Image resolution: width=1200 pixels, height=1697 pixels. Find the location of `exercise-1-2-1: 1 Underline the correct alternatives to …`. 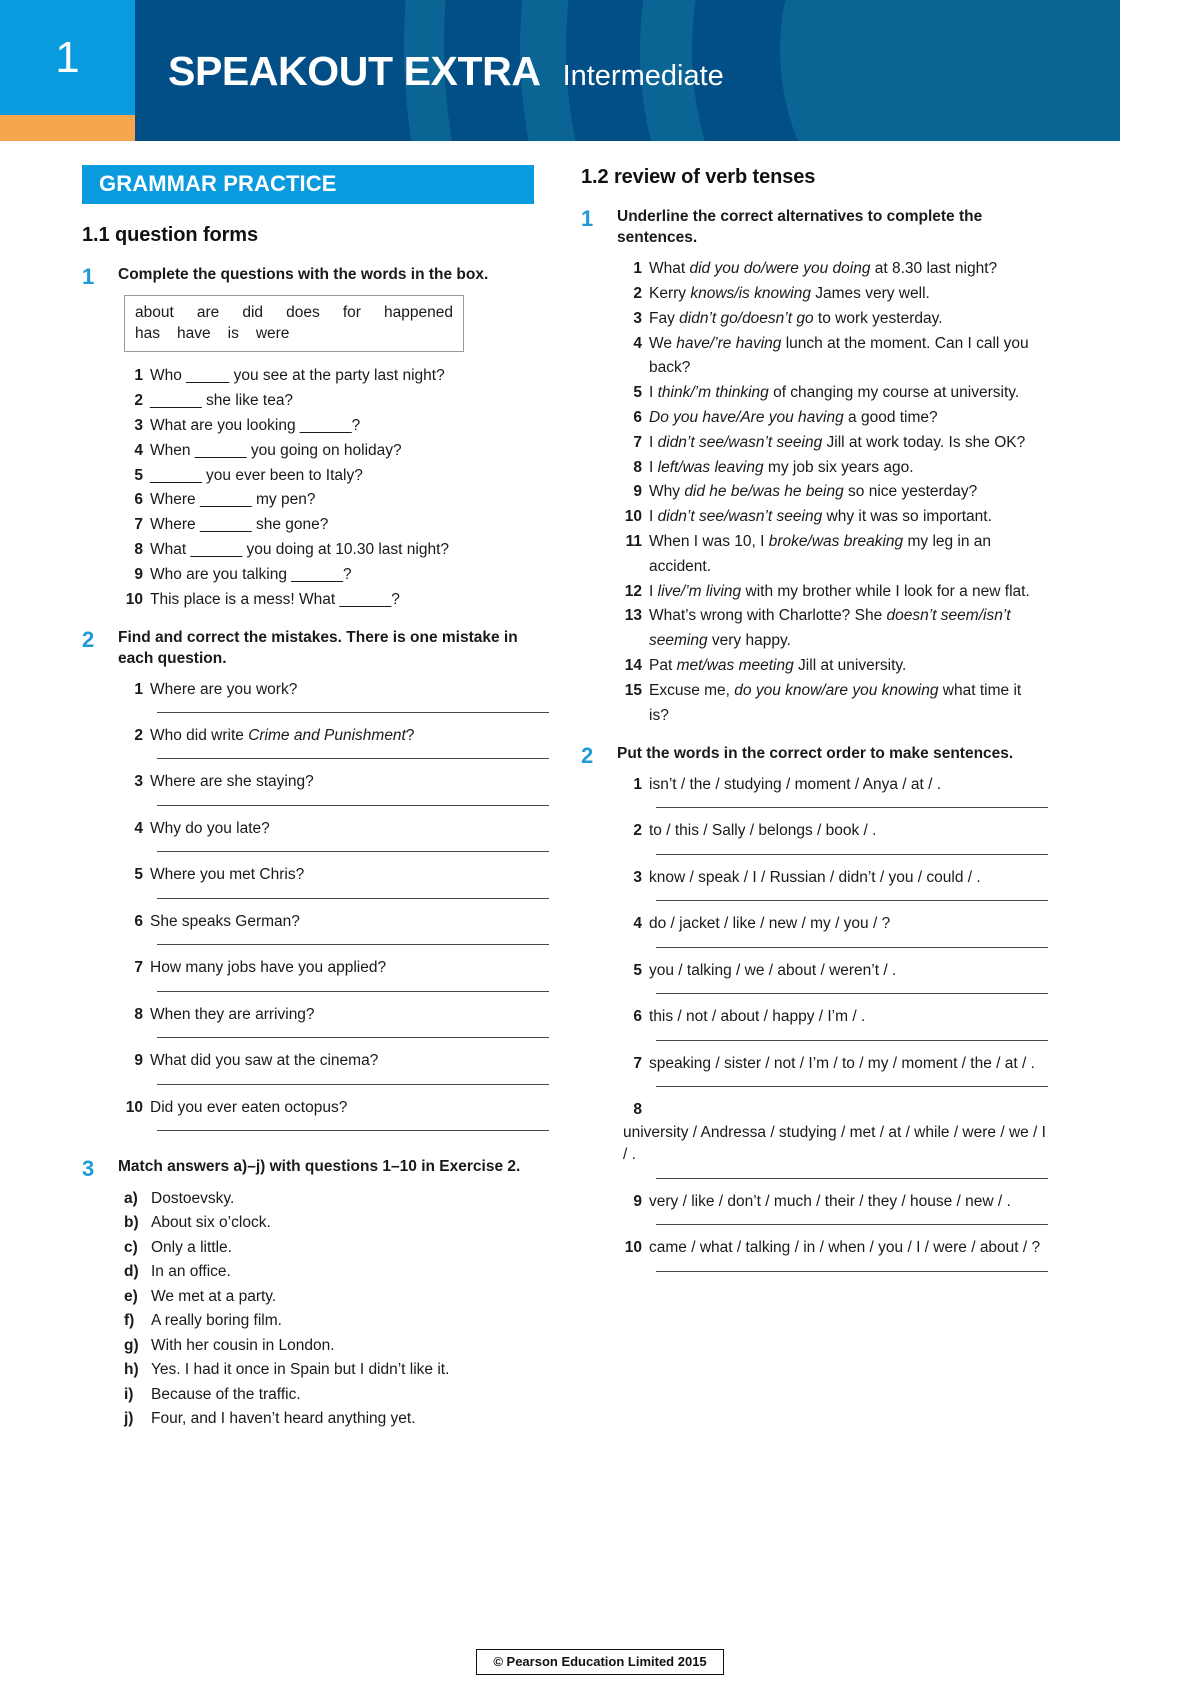

exercise-1-2-1: 1 Underline the correct alternatives to … is located at coordinates (811, 466).